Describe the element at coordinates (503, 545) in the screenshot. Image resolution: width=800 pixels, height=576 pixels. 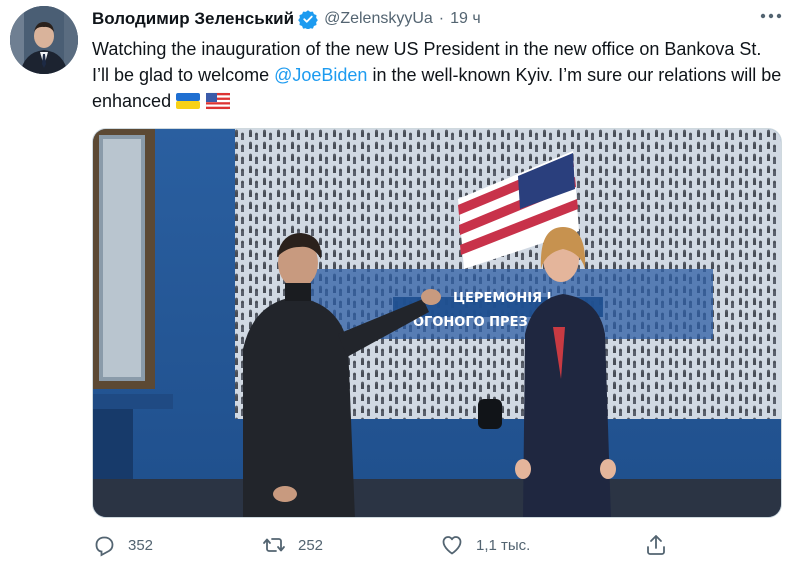
I see `like-count: 1,1 тыс.` at that location.